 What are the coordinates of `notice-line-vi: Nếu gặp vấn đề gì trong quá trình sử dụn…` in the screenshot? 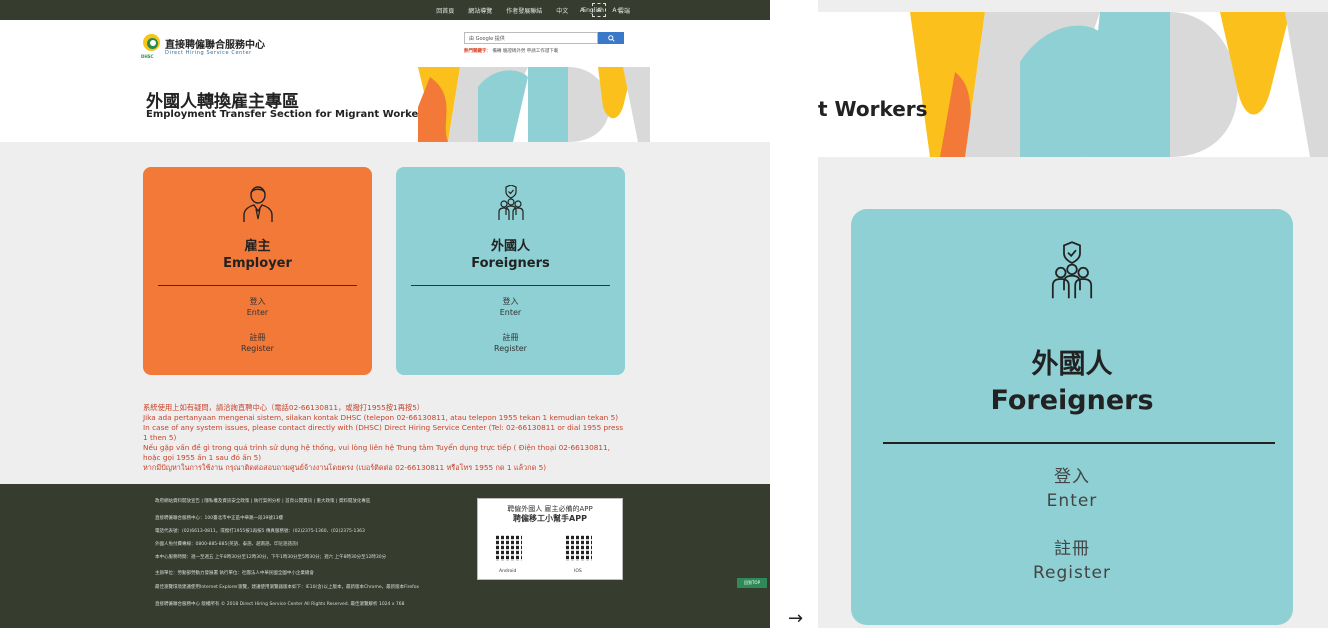 It's located at (376, 452).